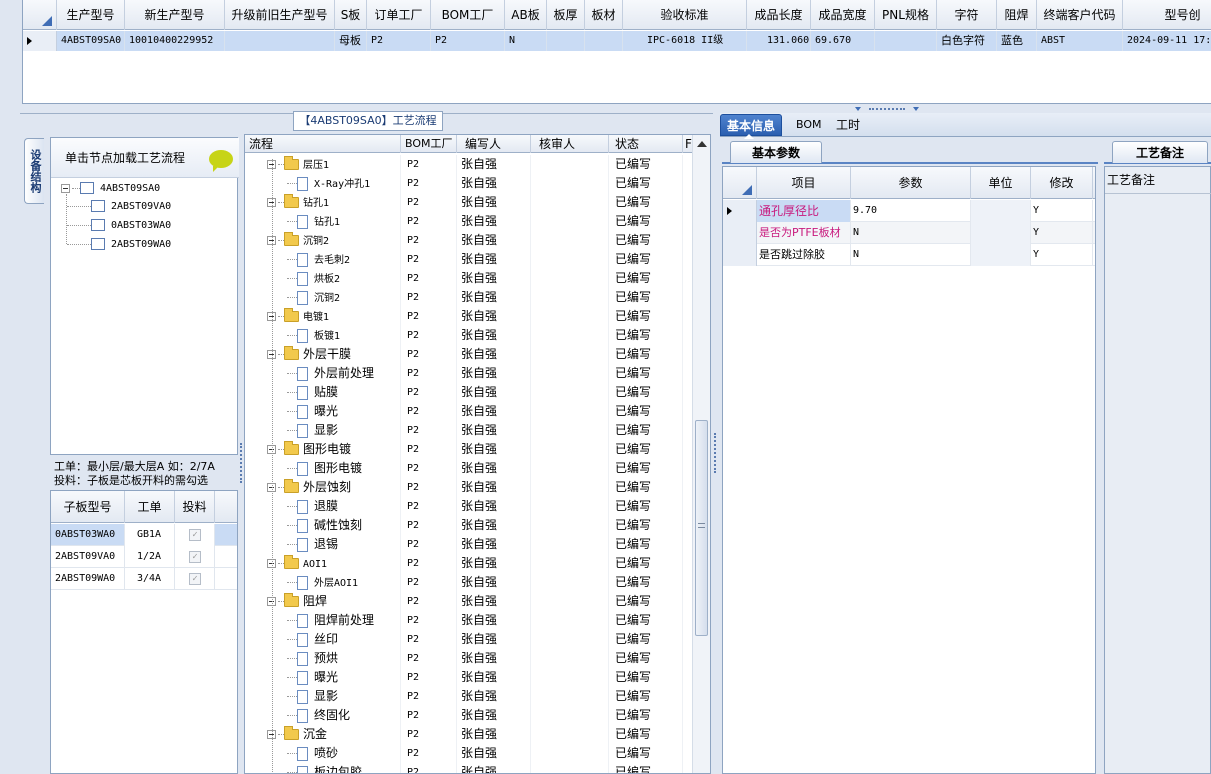 The width and height of the screenshot is (1211, 774). What do you see at coordinates (469, 620) in the screenshot?
I see `process-step-row: 阻焊前处理 P2 张自强 已编写` at bounding box center [469, 620].